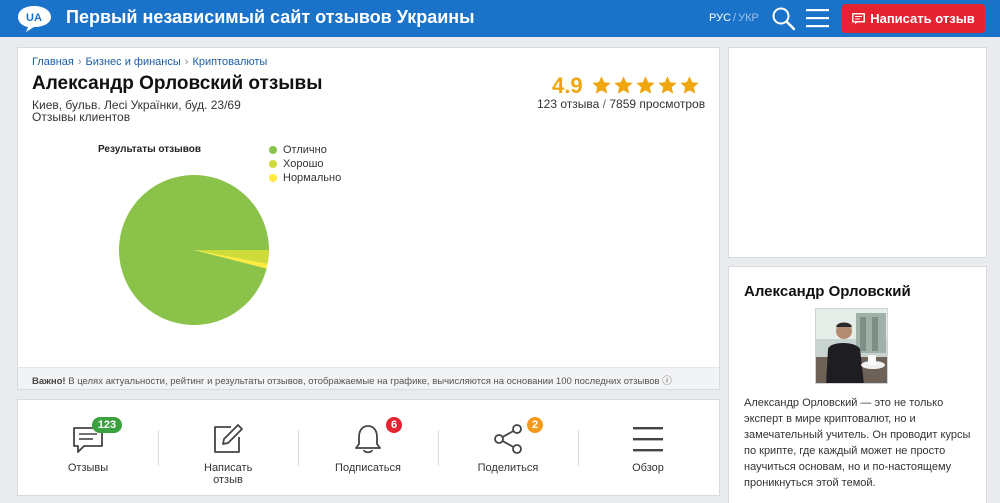 This screenshot has width=1000, height=503. Describe the element at coordinates (88, 468) in the screenshot. I see `action-label: Отзывы` at that location.